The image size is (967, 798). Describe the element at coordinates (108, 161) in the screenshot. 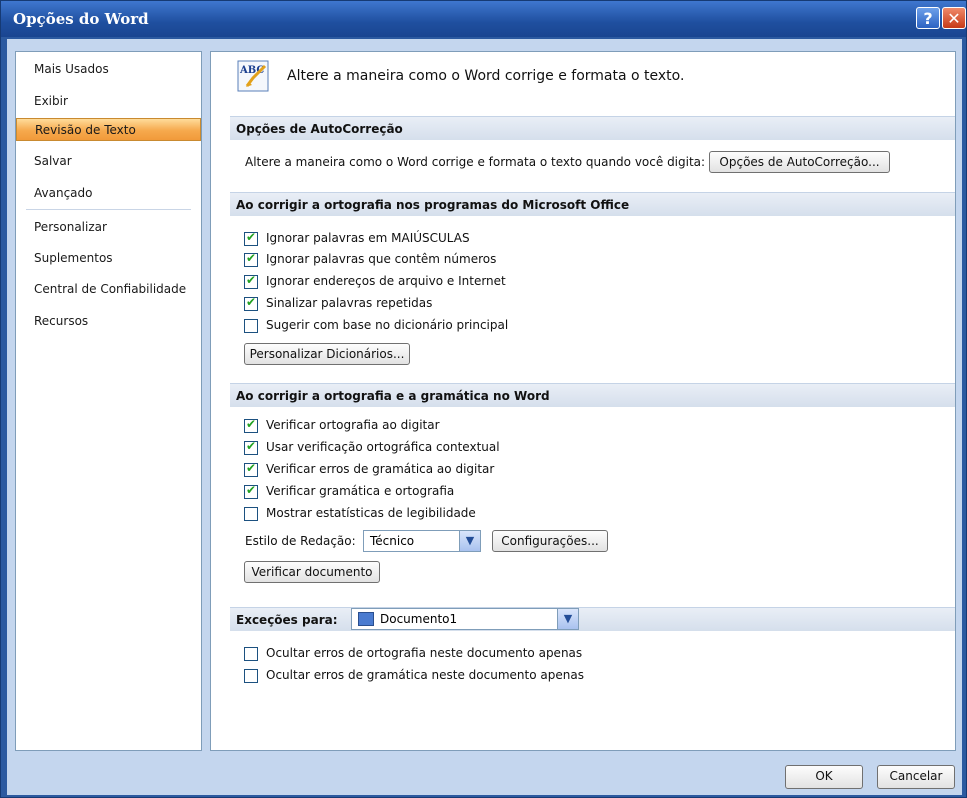

I see `sidebar-item-salvar: Salvar` at that location.